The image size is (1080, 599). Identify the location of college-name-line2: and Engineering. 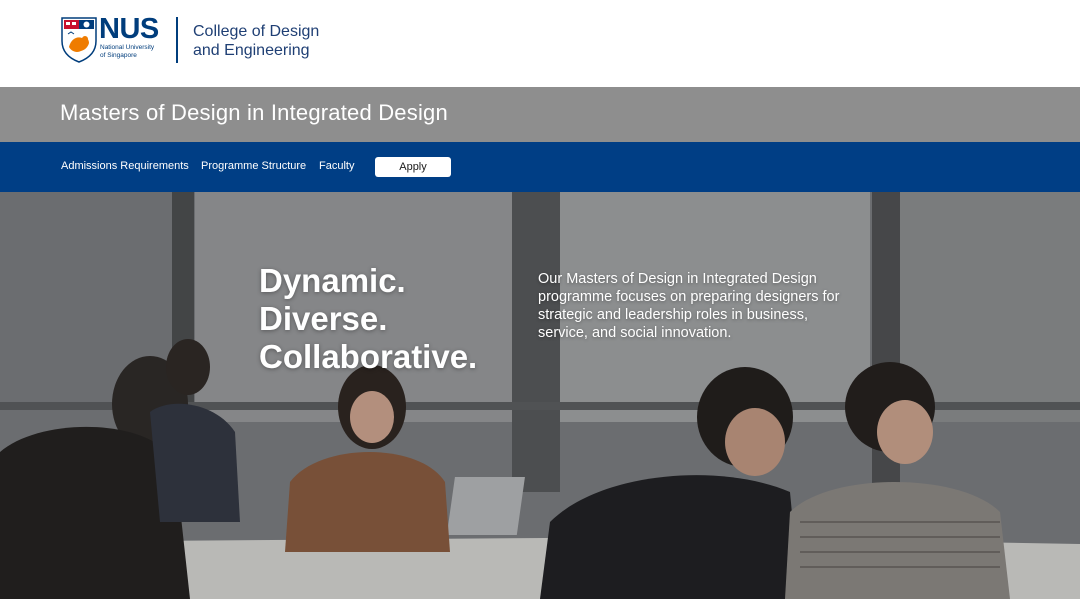
(251, 50).